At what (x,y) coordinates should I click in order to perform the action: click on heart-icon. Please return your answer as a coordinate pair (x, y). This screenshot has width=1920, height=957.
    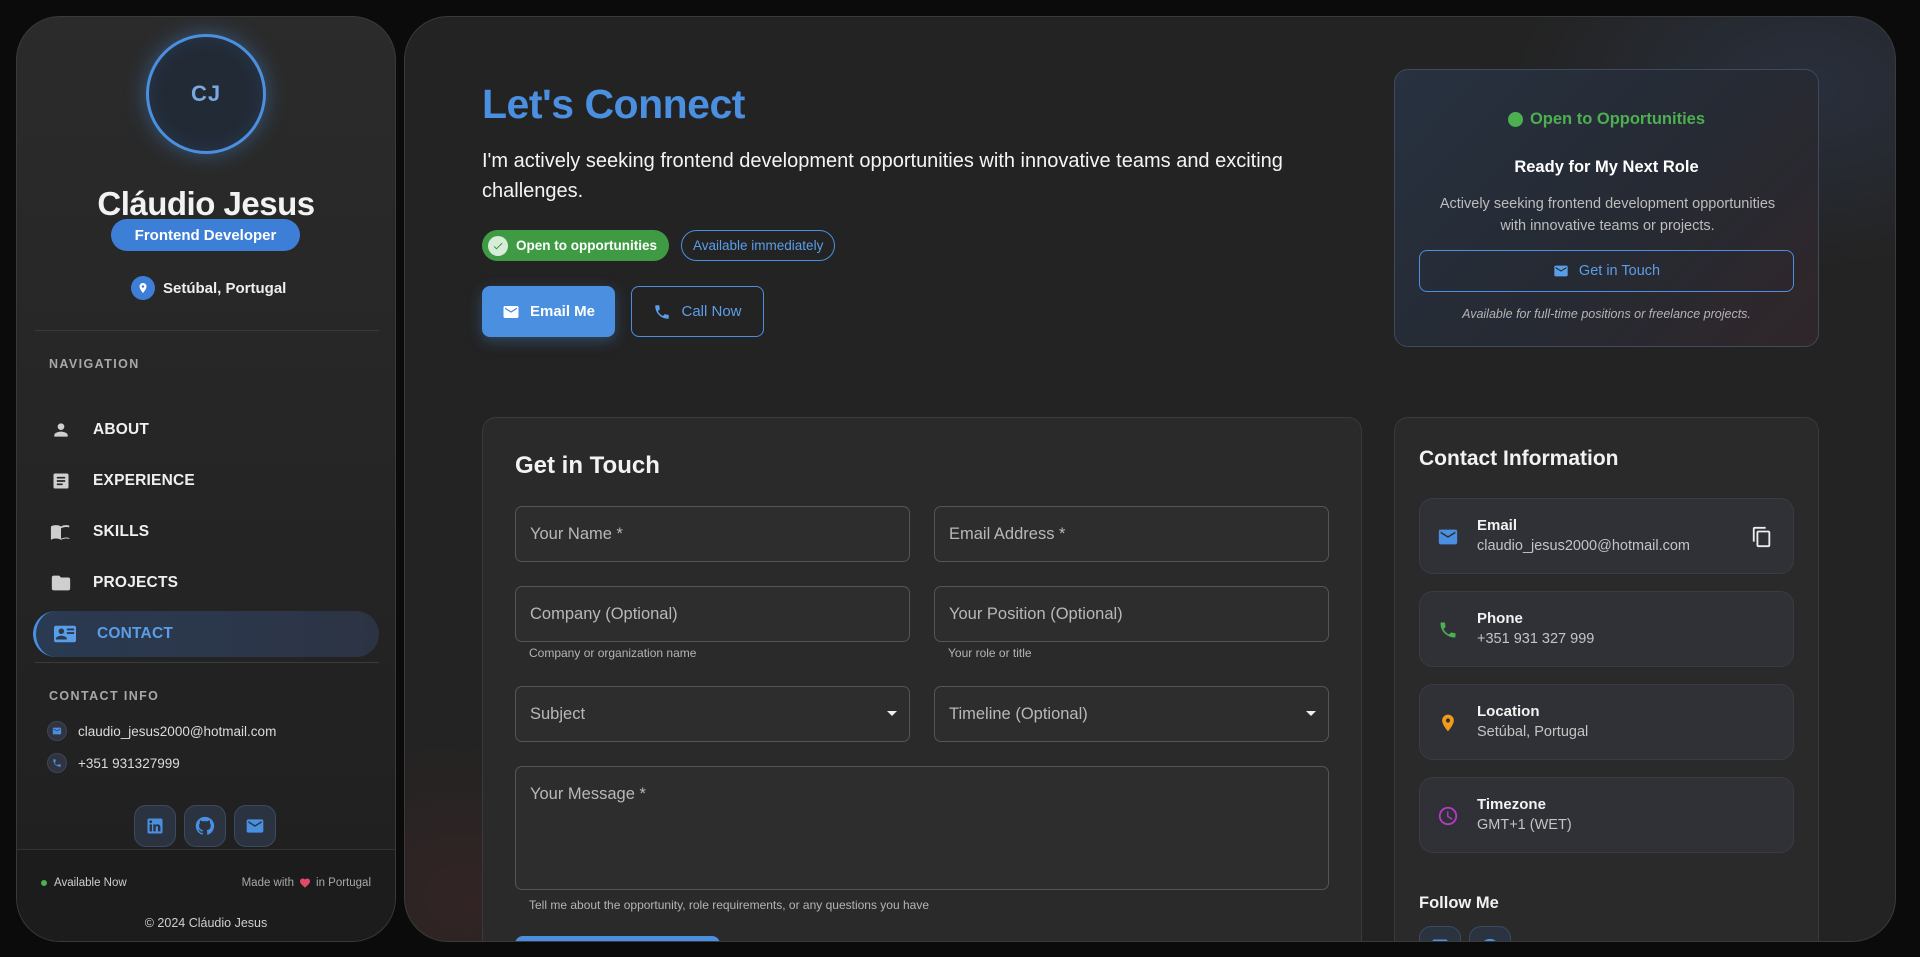
    Looking at the image, I should click on (305, 883).